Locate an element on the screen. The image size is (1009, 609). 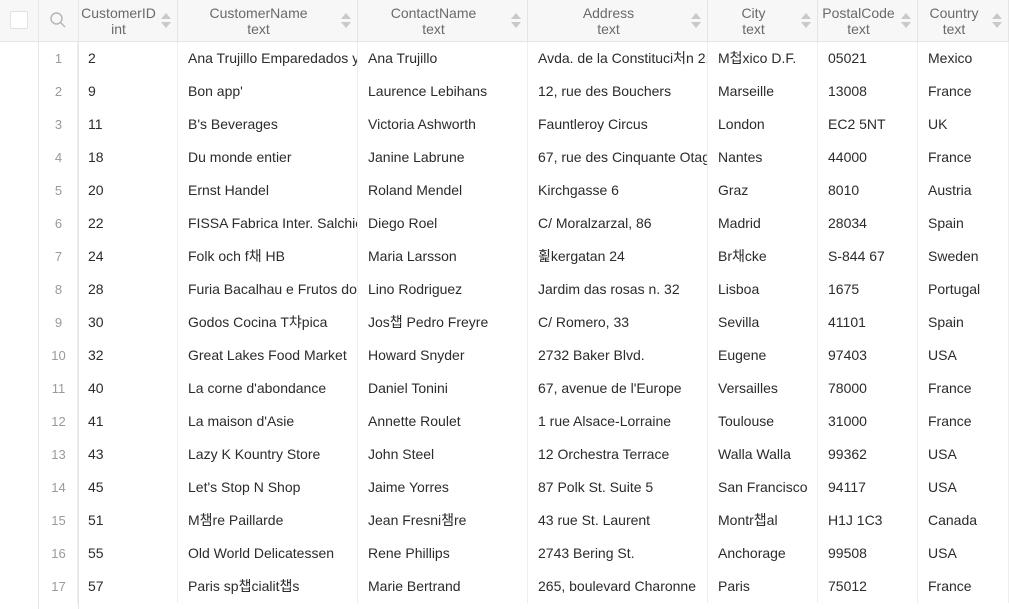
cell-contactname: Lino Rodriguez is located at coordinates (443, 289).